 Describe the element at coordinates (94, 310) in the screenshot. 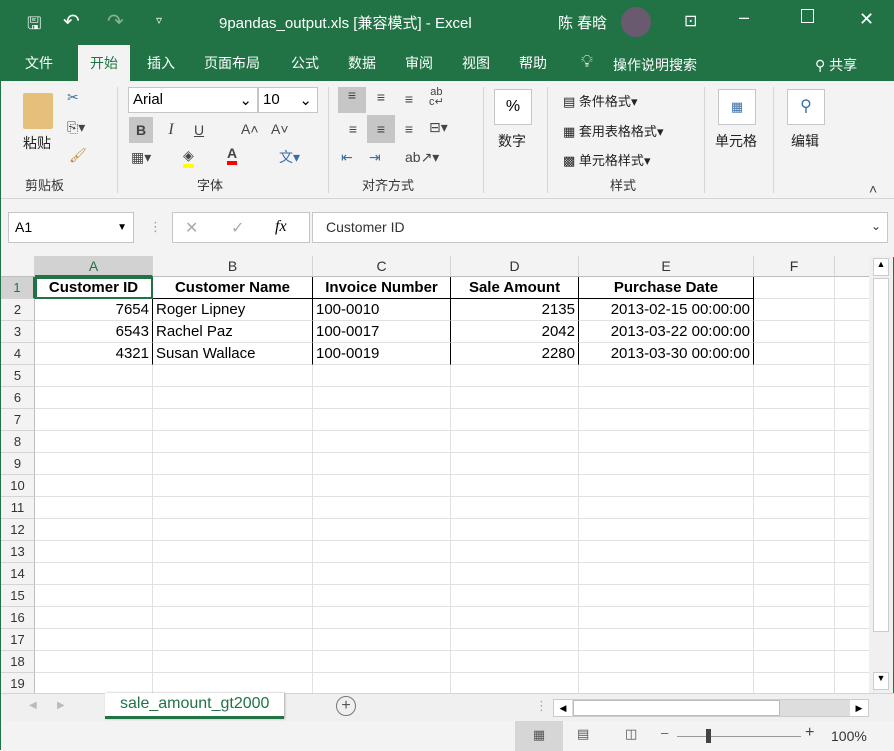

I see `table-cell: 7654` at that location.